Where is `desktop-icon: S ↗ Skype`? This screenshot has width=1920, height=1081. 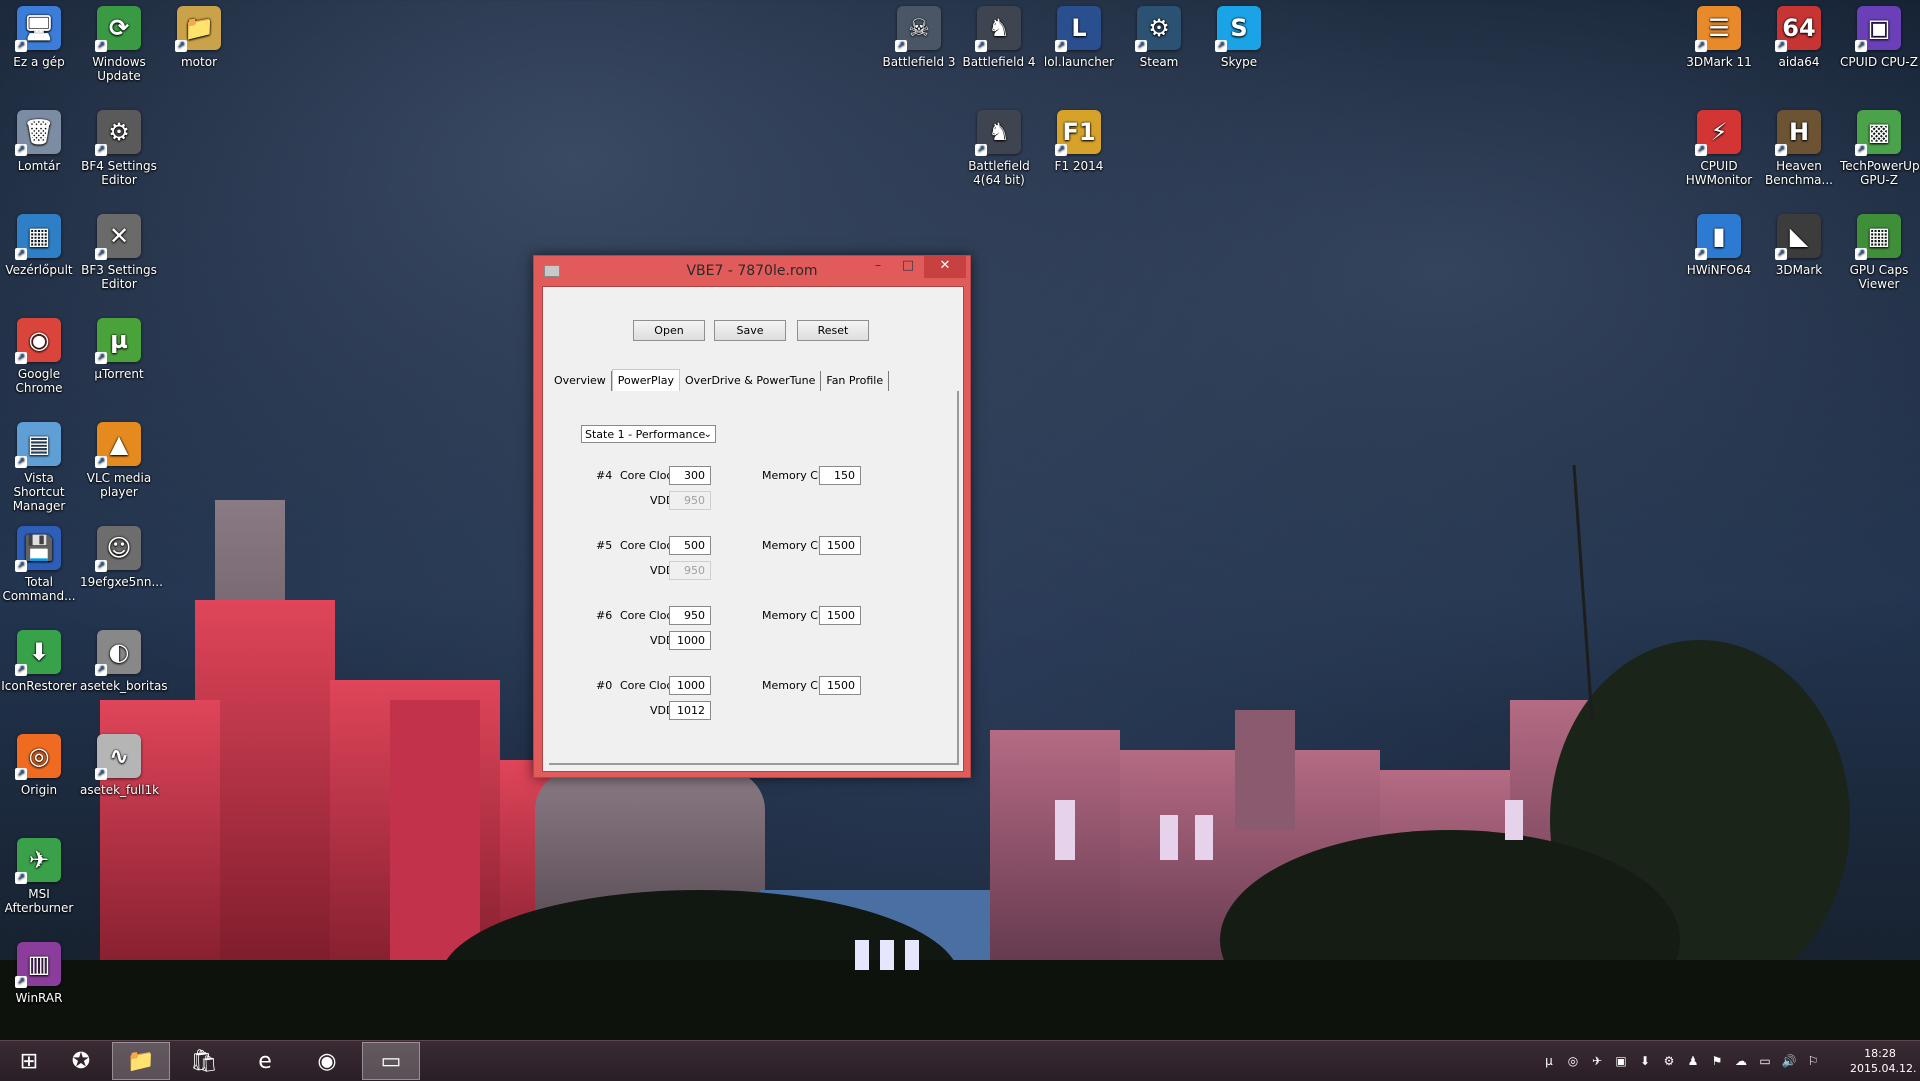
desktop-icon: S ↗ Skype is located at coordinates (1239, 37).